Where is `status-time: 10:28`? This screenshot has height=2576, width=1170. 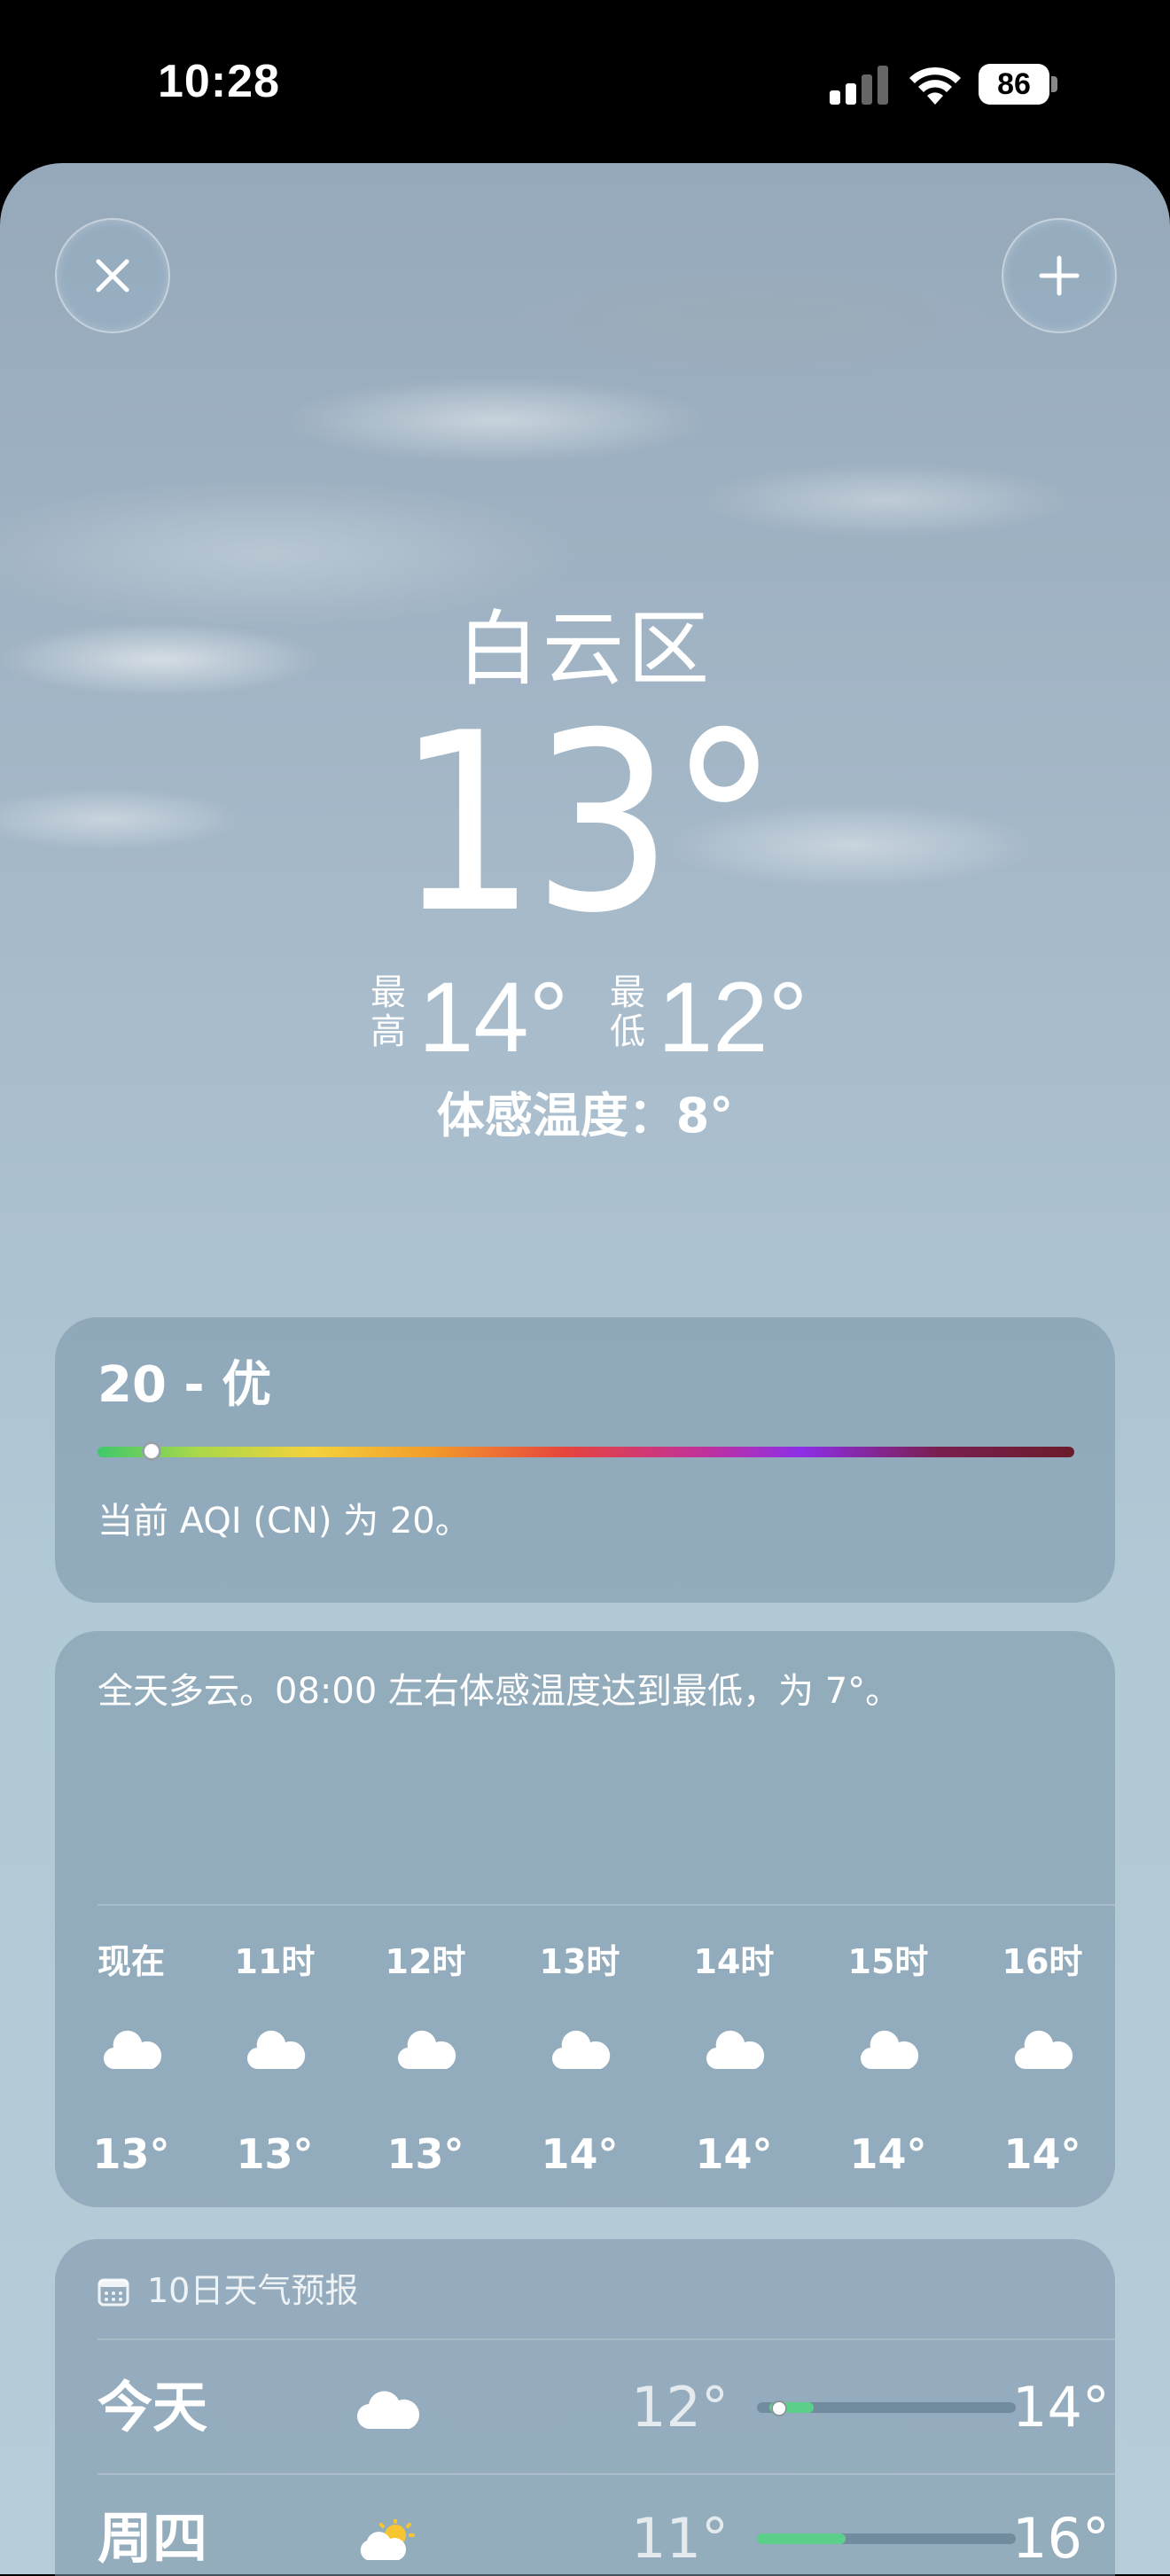
status-time: 10:28 is located at coordinates (219, 81).